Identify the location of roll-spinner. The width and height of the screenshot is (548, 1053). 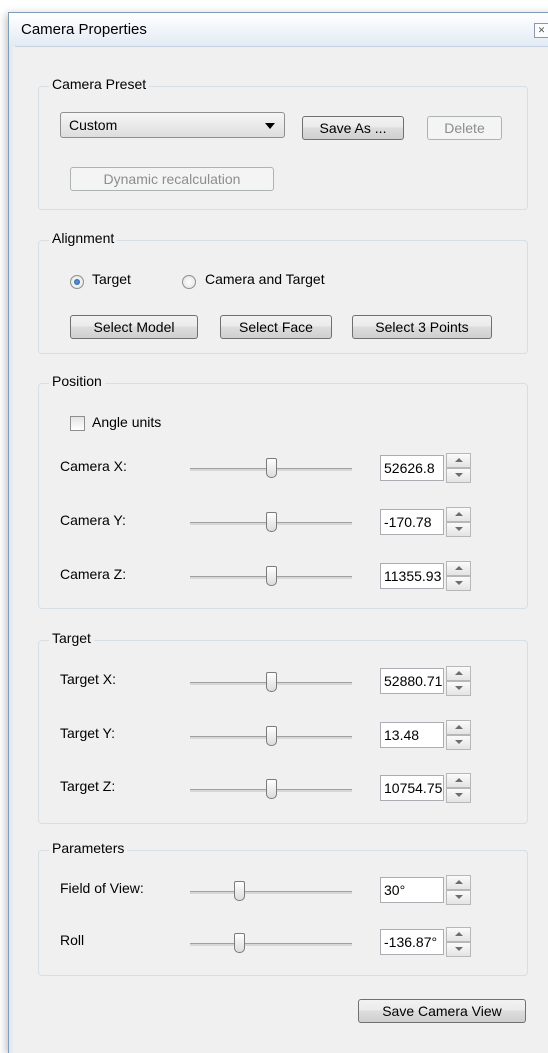
(458, 942).